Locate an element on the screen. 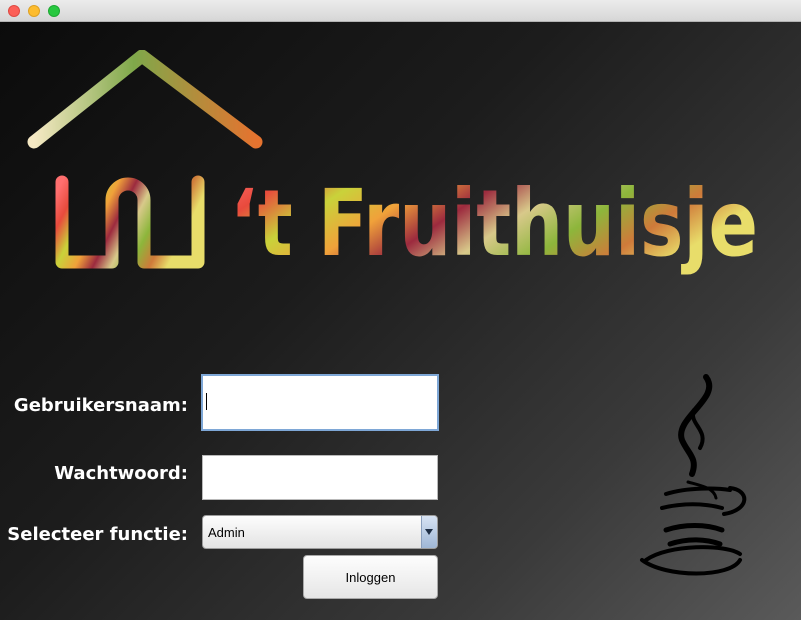  password-field is located at coordinates (320, 477).